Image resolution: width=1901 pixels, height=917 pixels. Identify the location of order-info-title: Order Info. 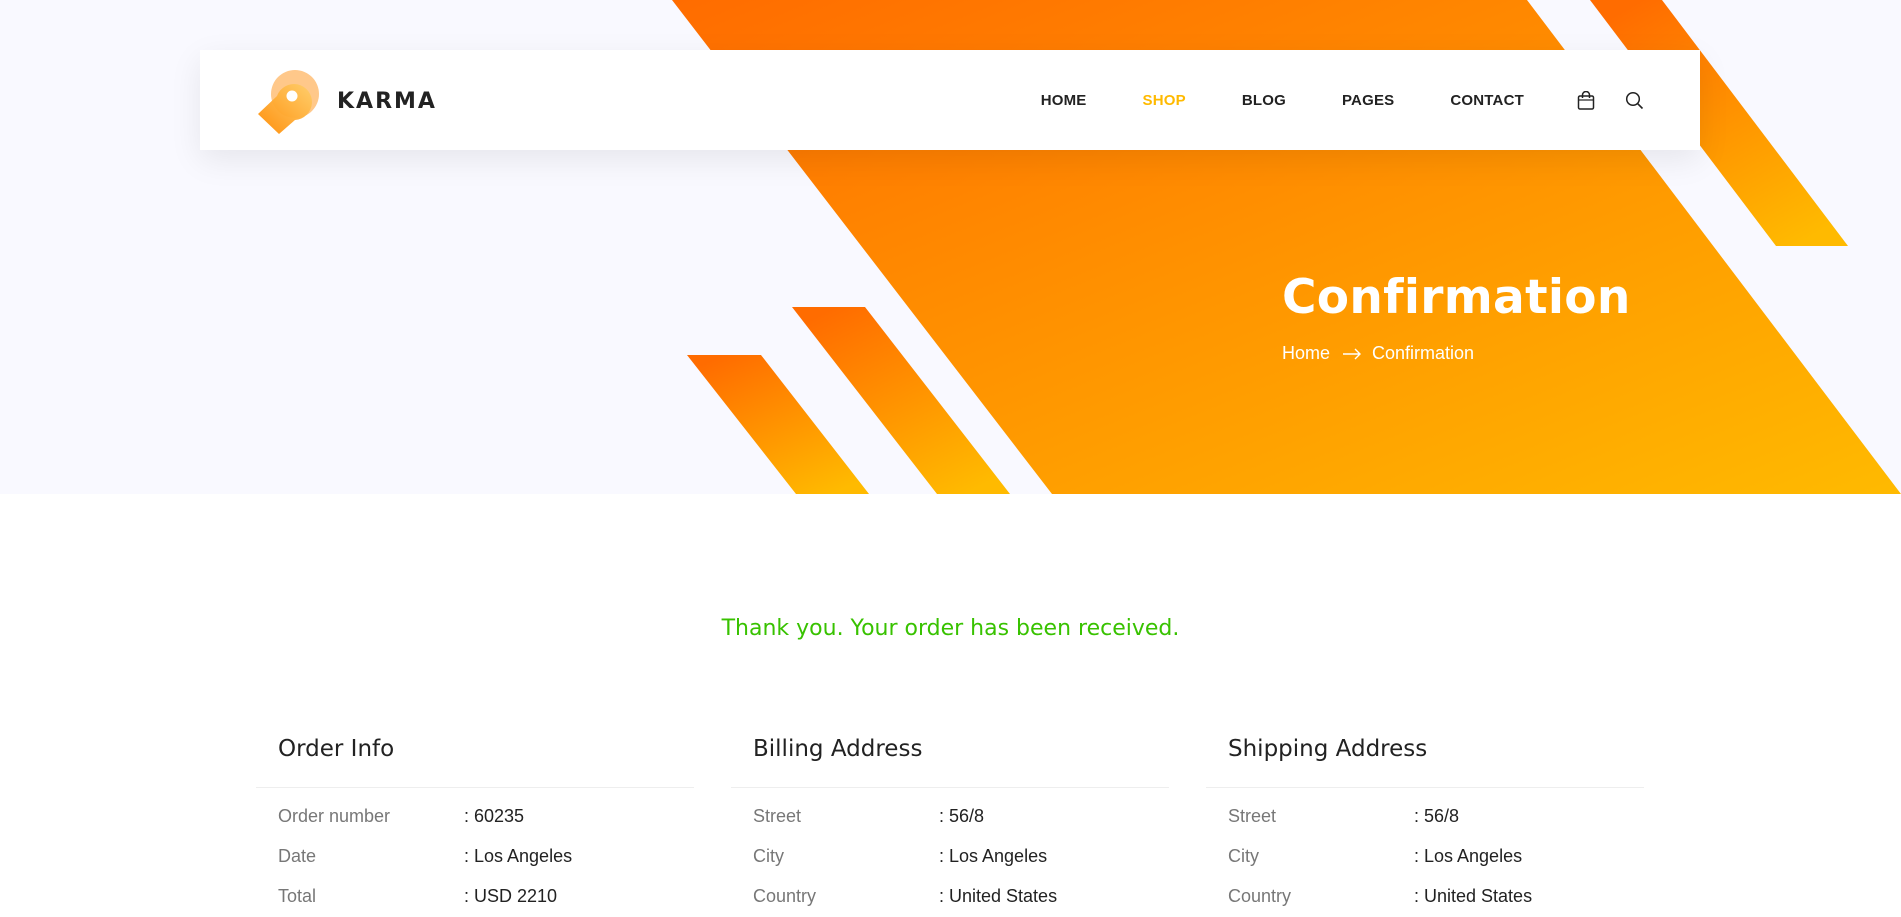
(475, 762).